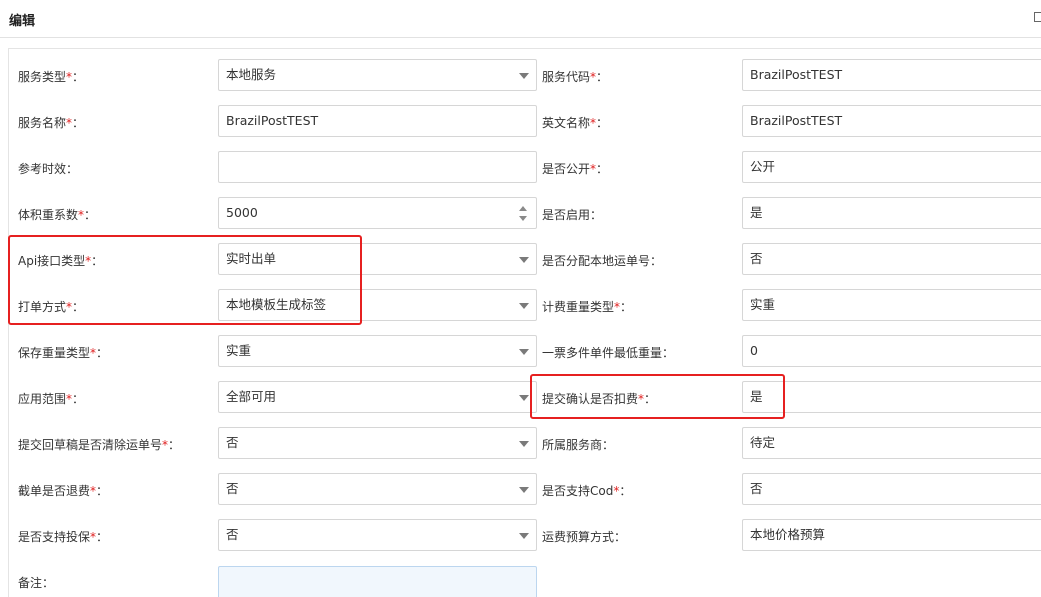  What do you see at coordinates (891, 75) in the screenshot?
I see `service-code-input: BrazilPostTEST` at bounding box center [891, 75].